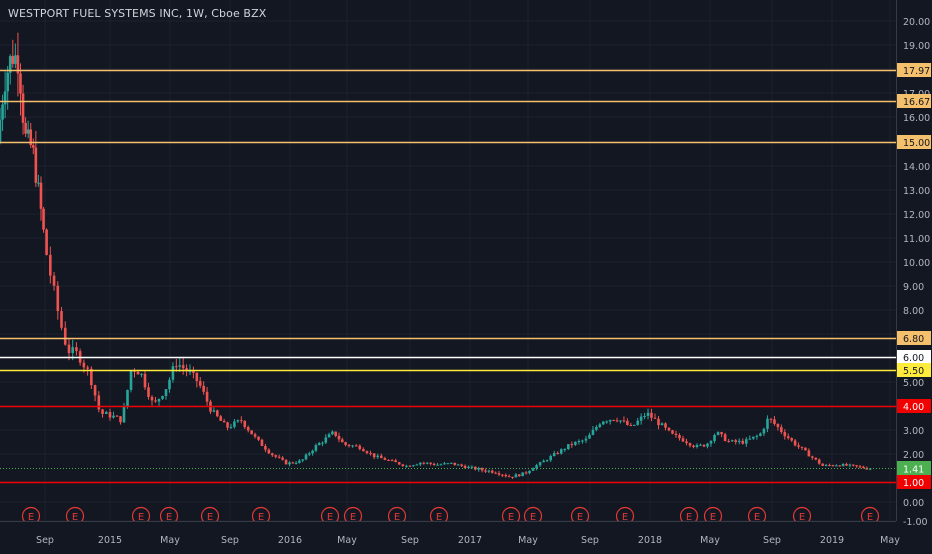  Describe the element at coordinates (913, 470) in the screenshot. I see `last-price-text: 1.41` at that location.